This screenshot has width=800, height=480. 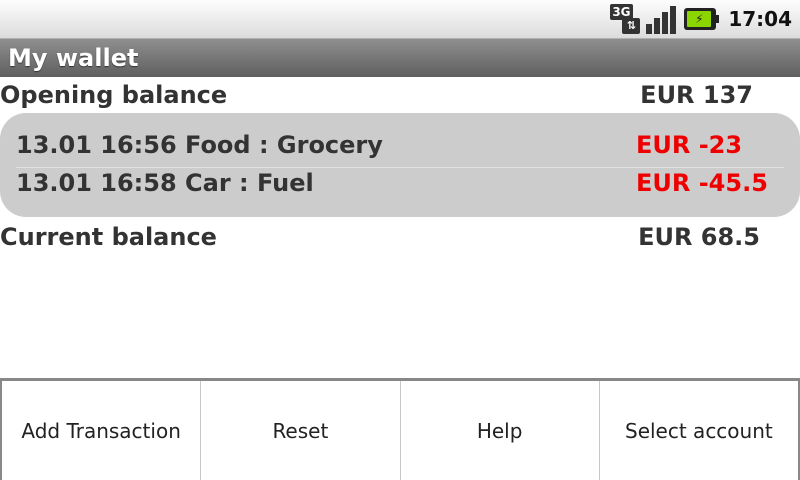 I want to click on status-icons: 3G ⇅ ⚡ 17:04, so click(x=701, y=19).